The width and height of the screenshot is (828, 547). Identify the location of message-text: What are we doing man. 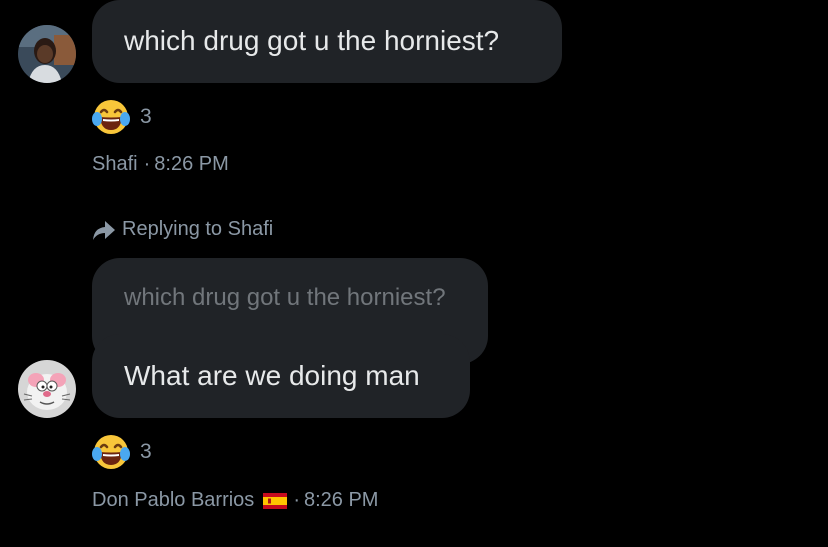
(272, 375).